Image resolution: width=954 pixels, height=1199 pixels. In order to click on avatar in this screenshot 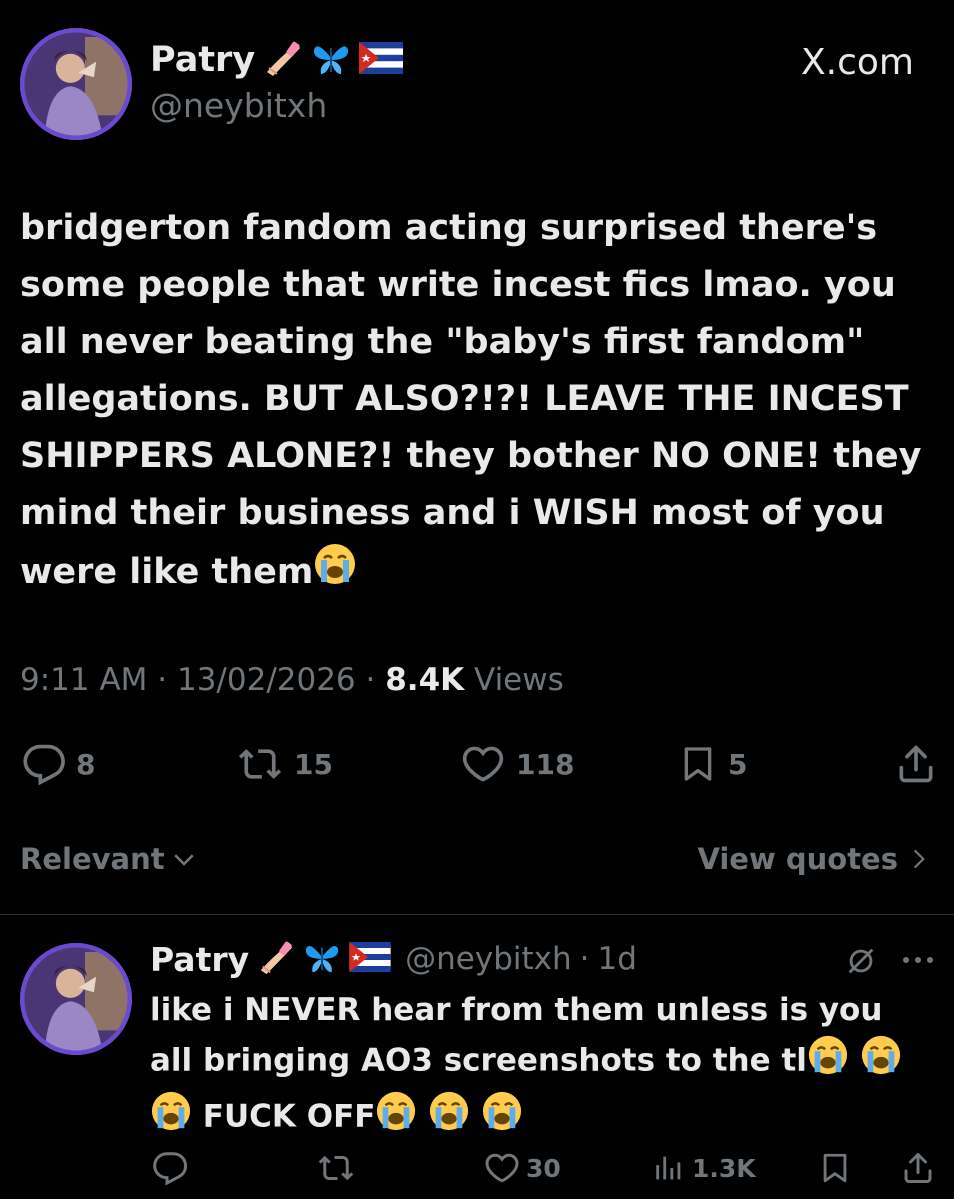, I will do `click(76, 84)`.